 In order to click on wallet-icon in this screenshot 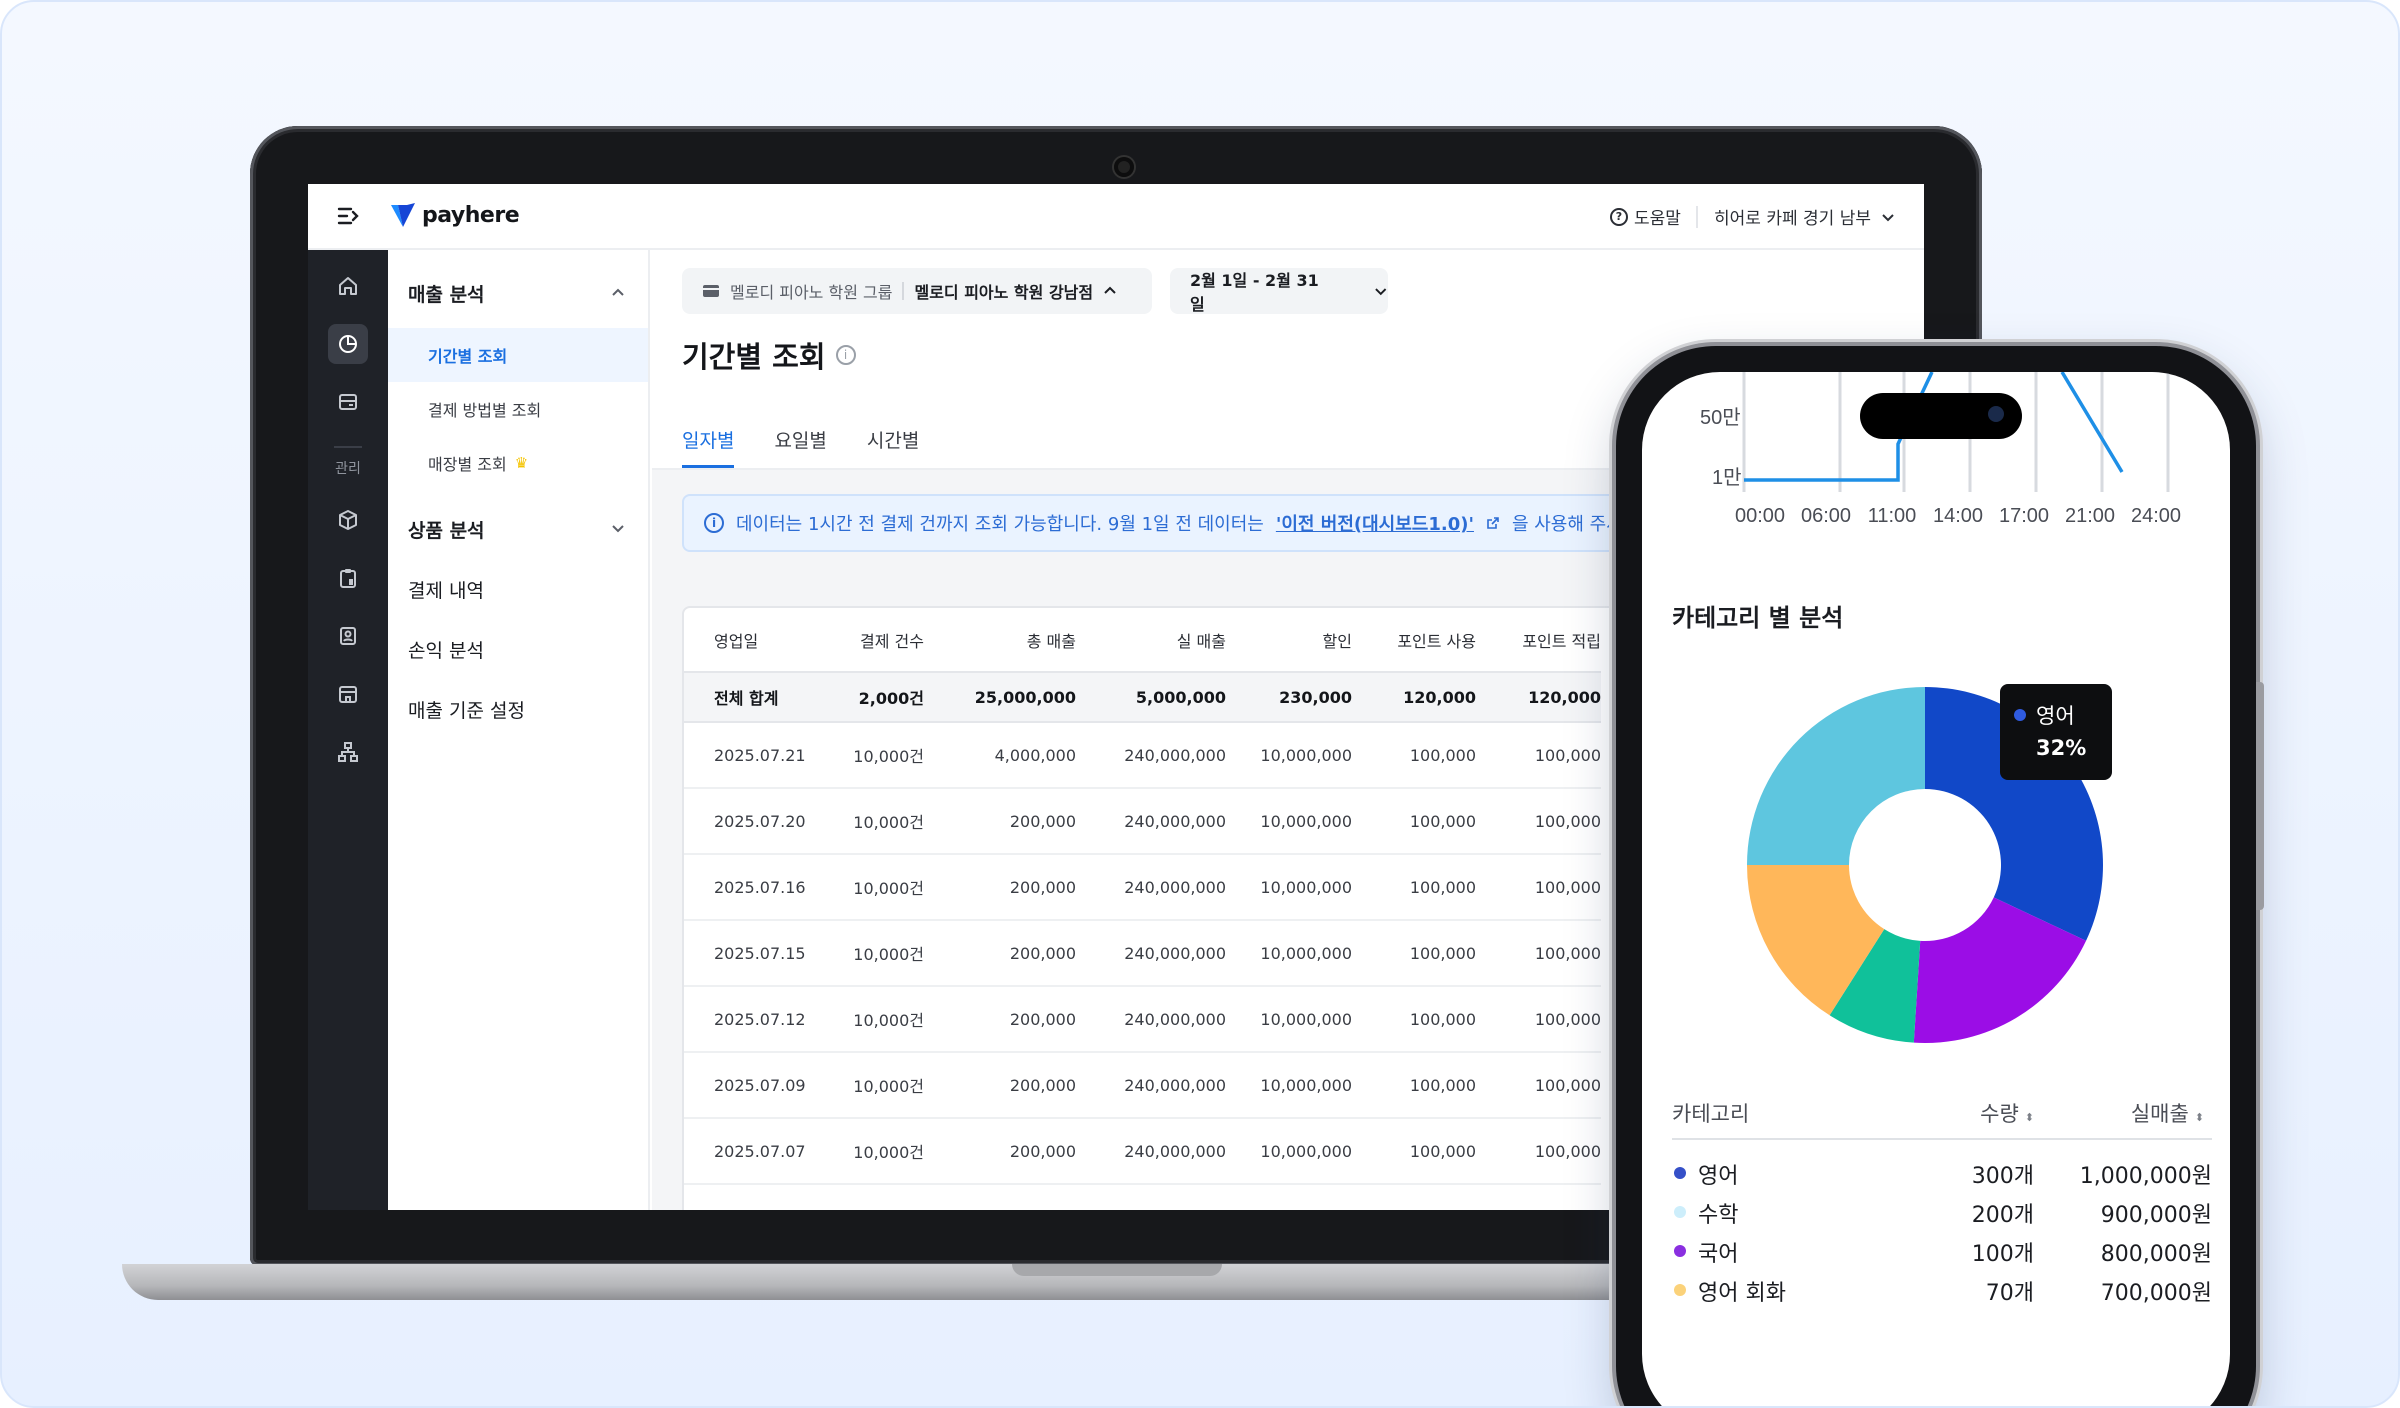, I will do `click(348, 402)`.